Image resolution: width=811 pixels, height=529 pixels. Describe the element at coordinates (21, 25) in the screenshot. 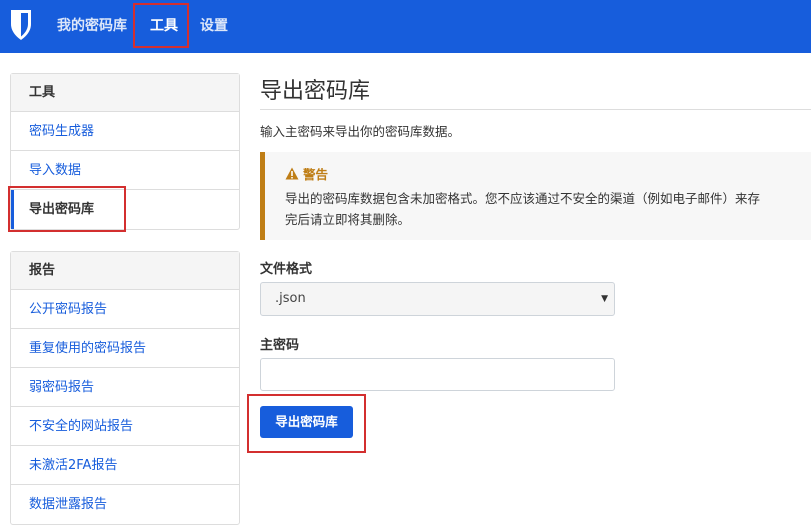

I see `bitwarden-shield-logo` at that location.